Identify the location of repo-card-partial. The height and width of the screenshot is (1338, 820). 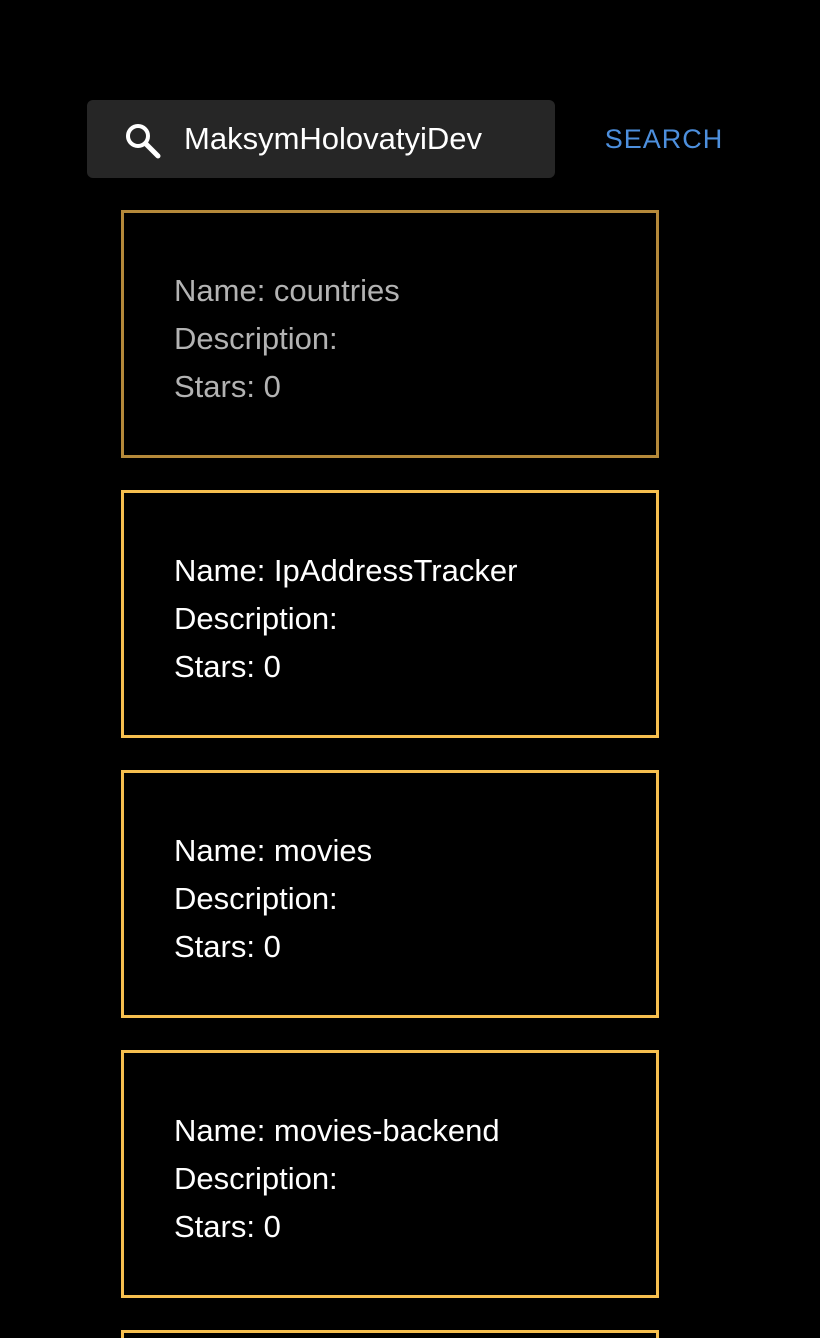
(390, 1334).